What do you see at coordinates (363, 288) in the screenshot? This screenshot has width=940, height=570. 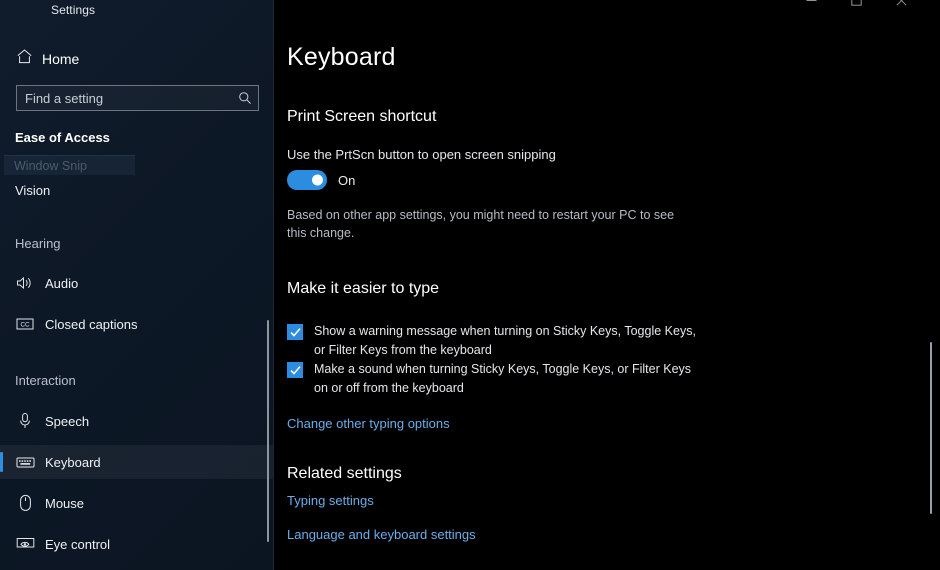 I see `section-heading-easier-to-type: Make it easier to type` at bounding box center [363, 288].